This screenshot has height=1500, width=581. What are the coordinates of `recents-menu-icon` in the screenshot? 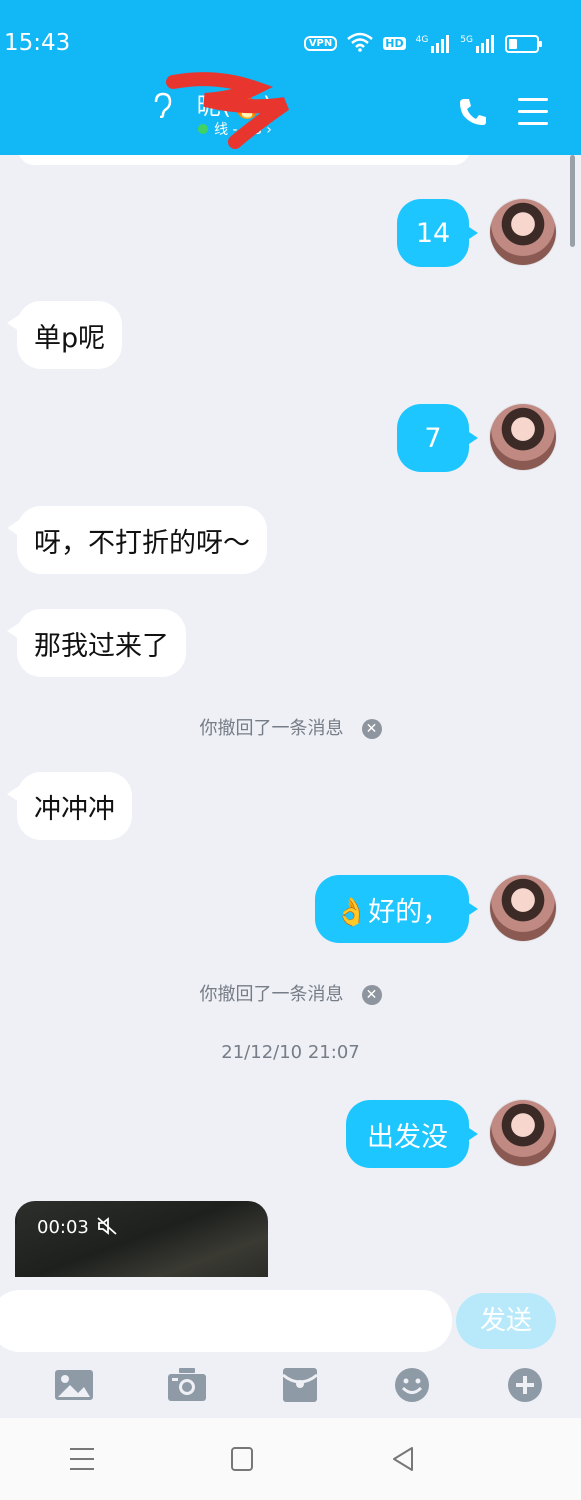 It's located at (82, 1459).